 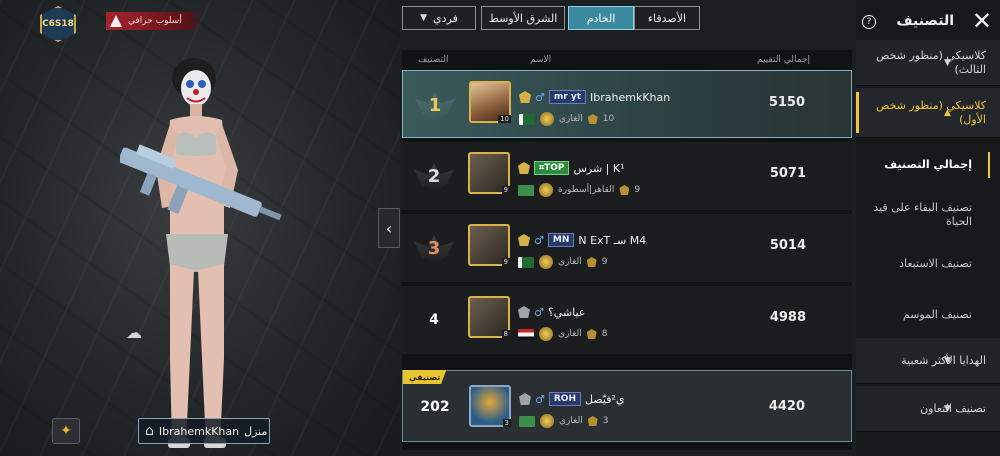 What do you see at coordinates (637, 190) in the screenshot?
I see `level-value: 9` at bounding box center [637, 190].